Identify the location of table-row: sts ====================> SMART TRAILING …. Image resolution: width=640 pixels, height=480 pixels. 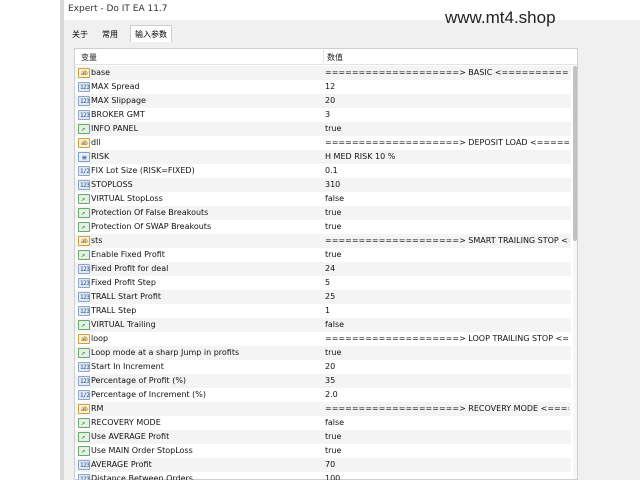
(323, 241).